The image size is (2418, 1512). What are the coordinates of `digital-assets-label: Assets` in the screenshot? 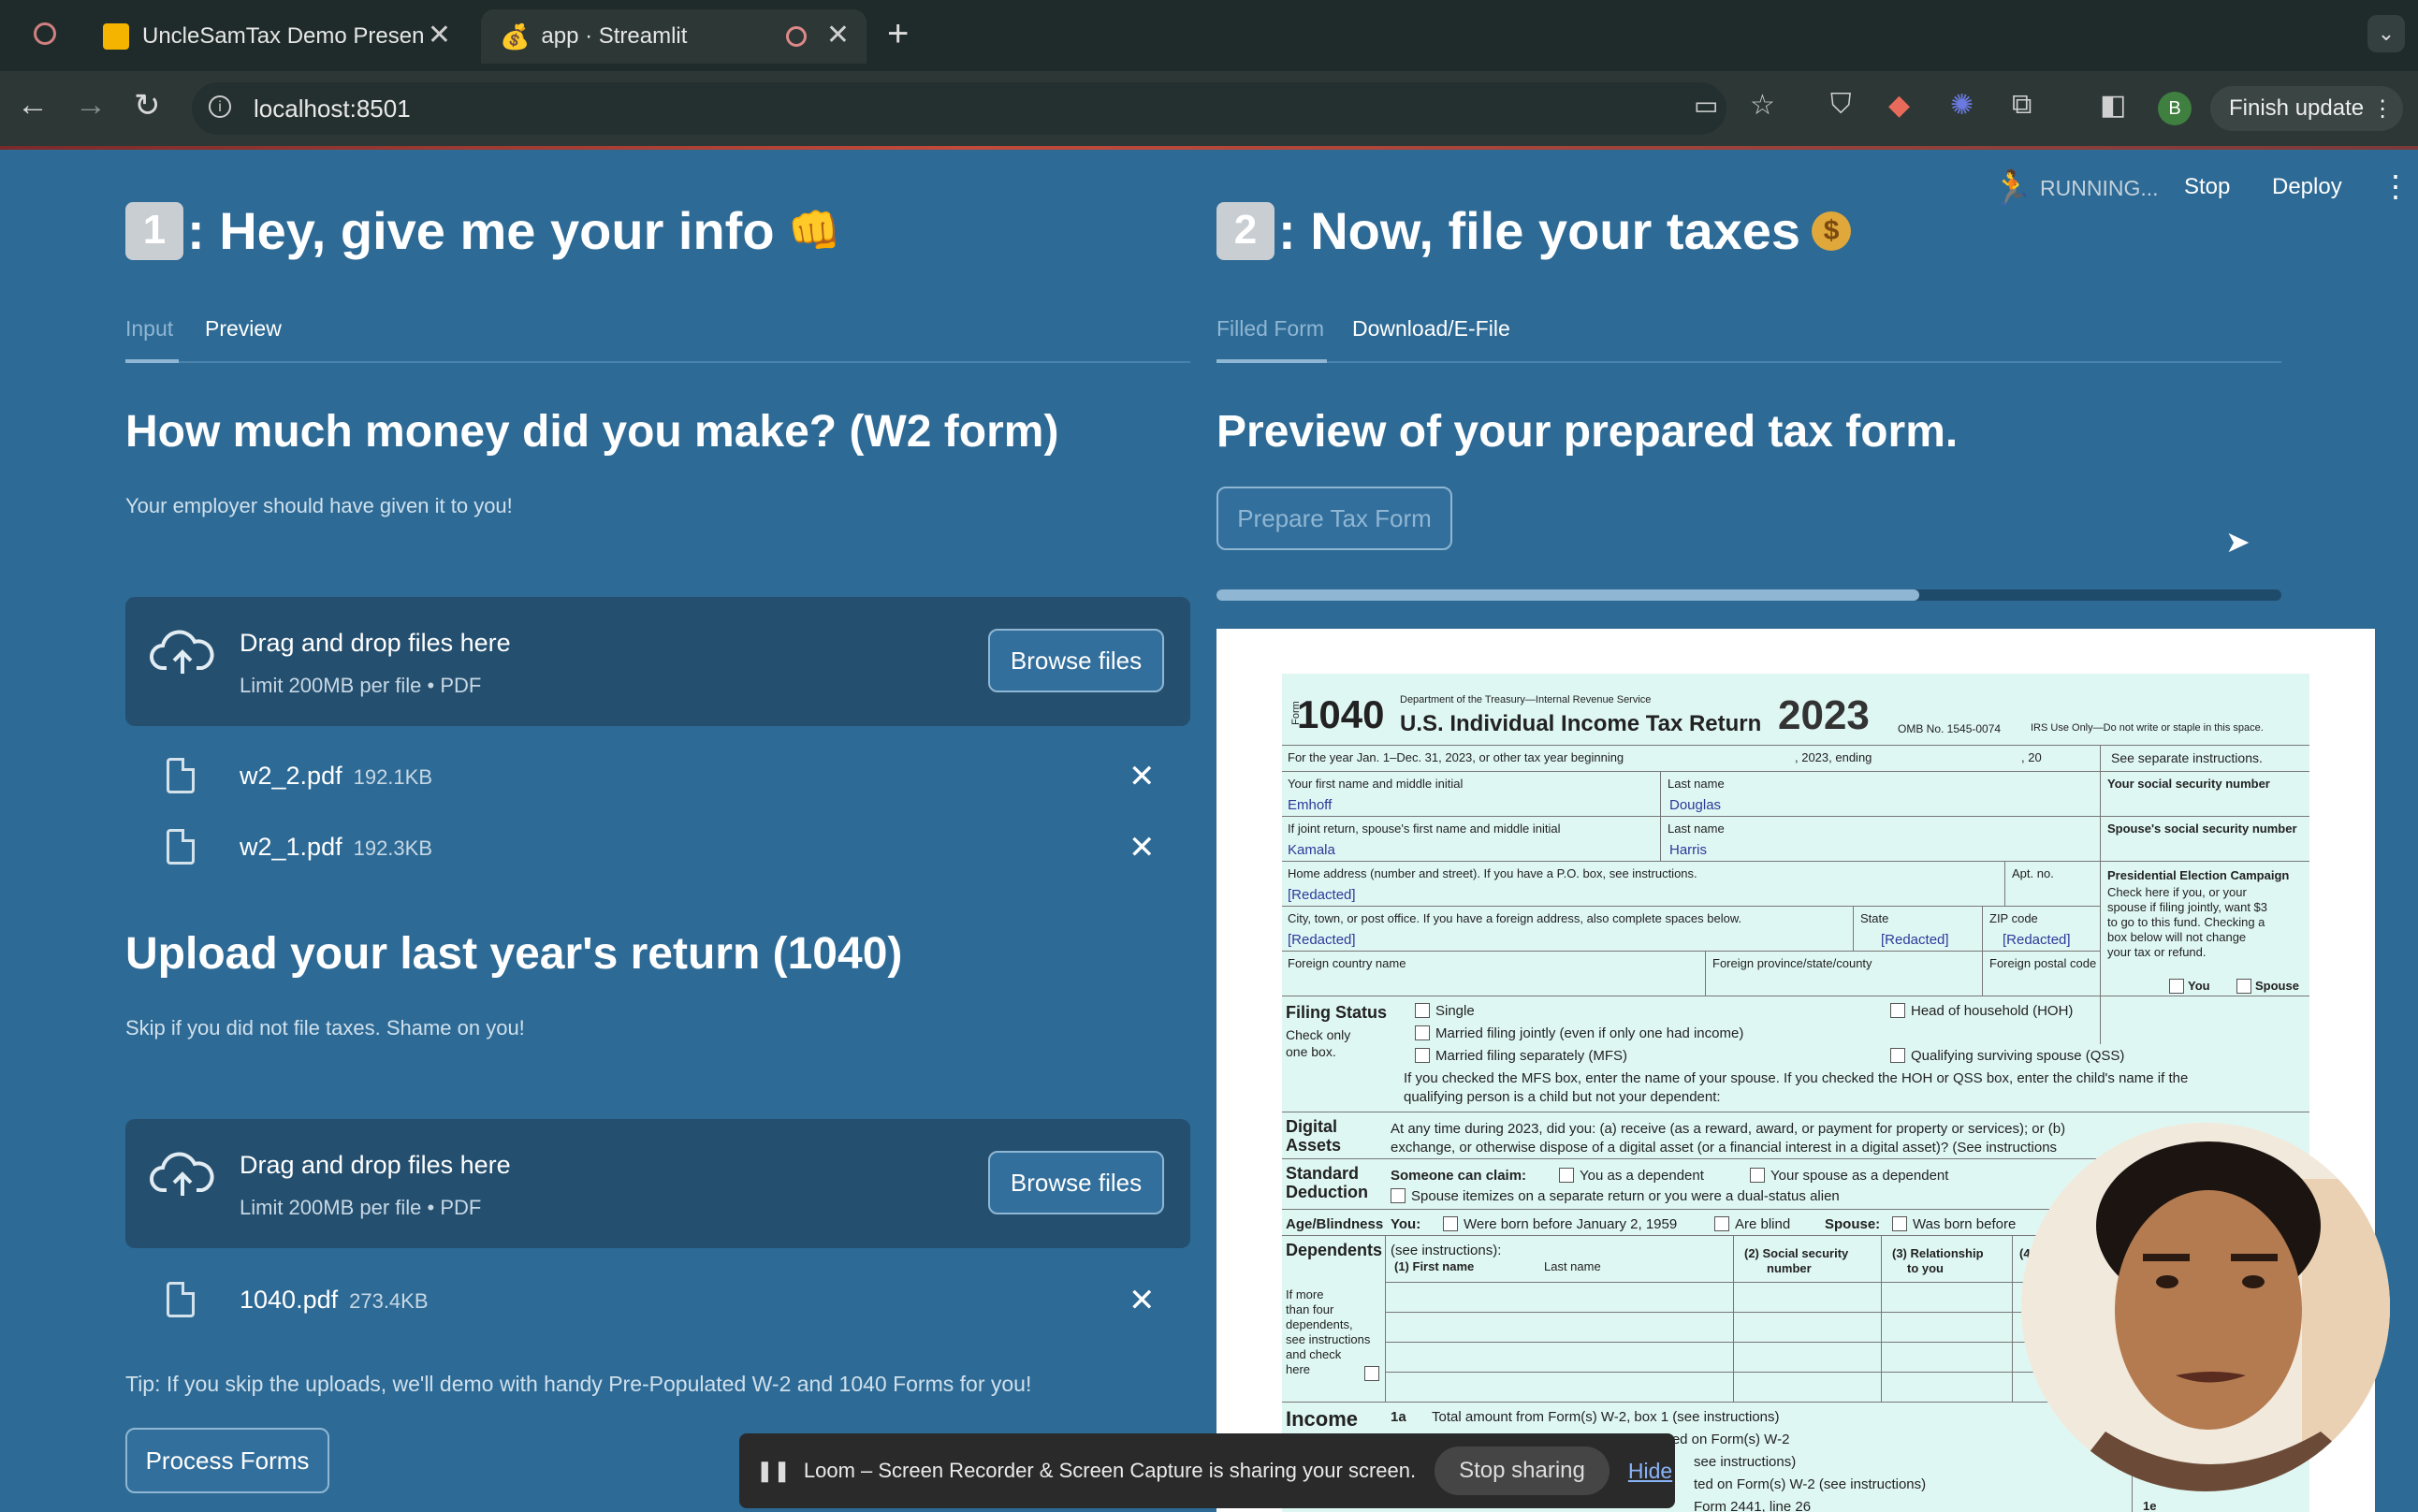 It's located at (1314, 1146).